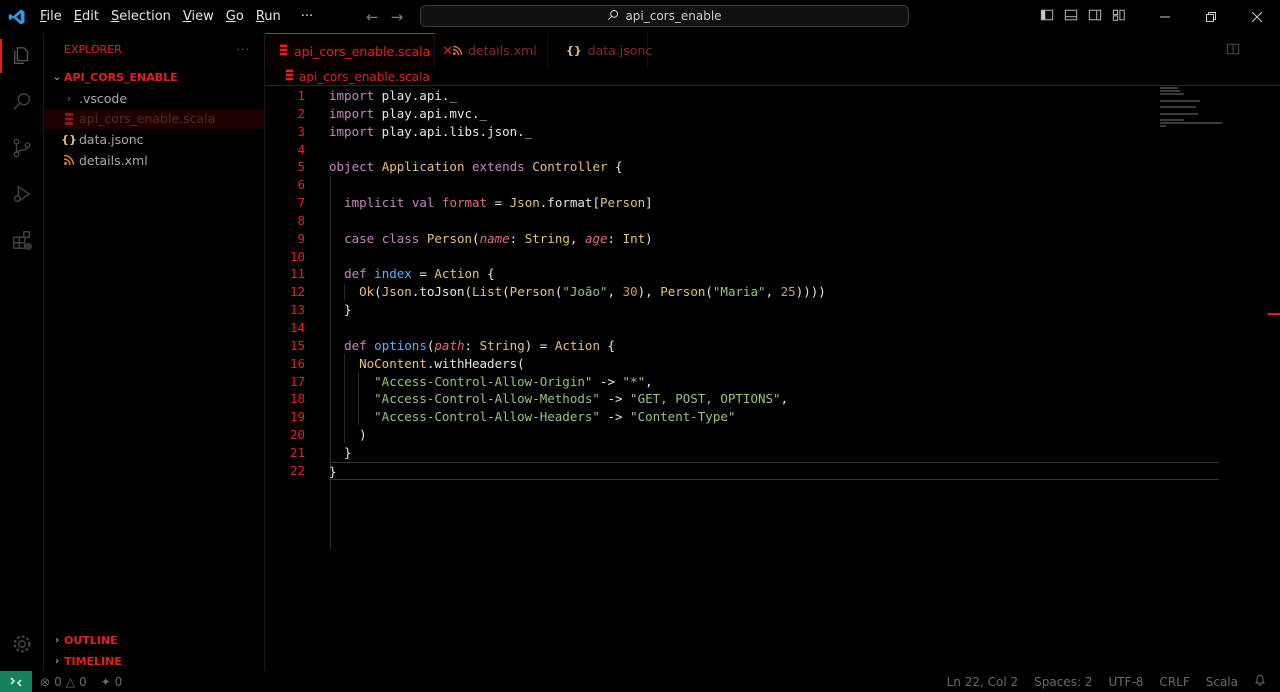  What do you see at coordinates (301, 149) in the screenshot?
I see `line-number: 4` at bounding box center [301, 149].